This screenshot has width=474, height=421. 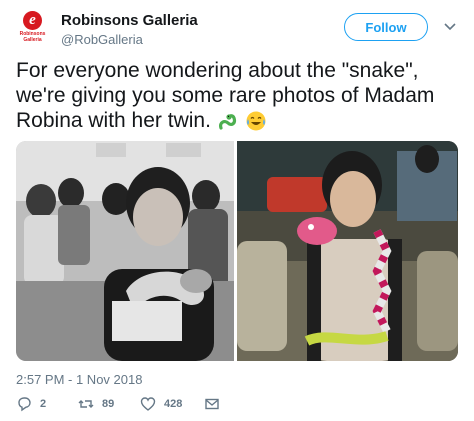 What do you see at coordinates (450, 27) in the screenshot?
I see `chevron-down-icon` at bounding box center [450, 27].